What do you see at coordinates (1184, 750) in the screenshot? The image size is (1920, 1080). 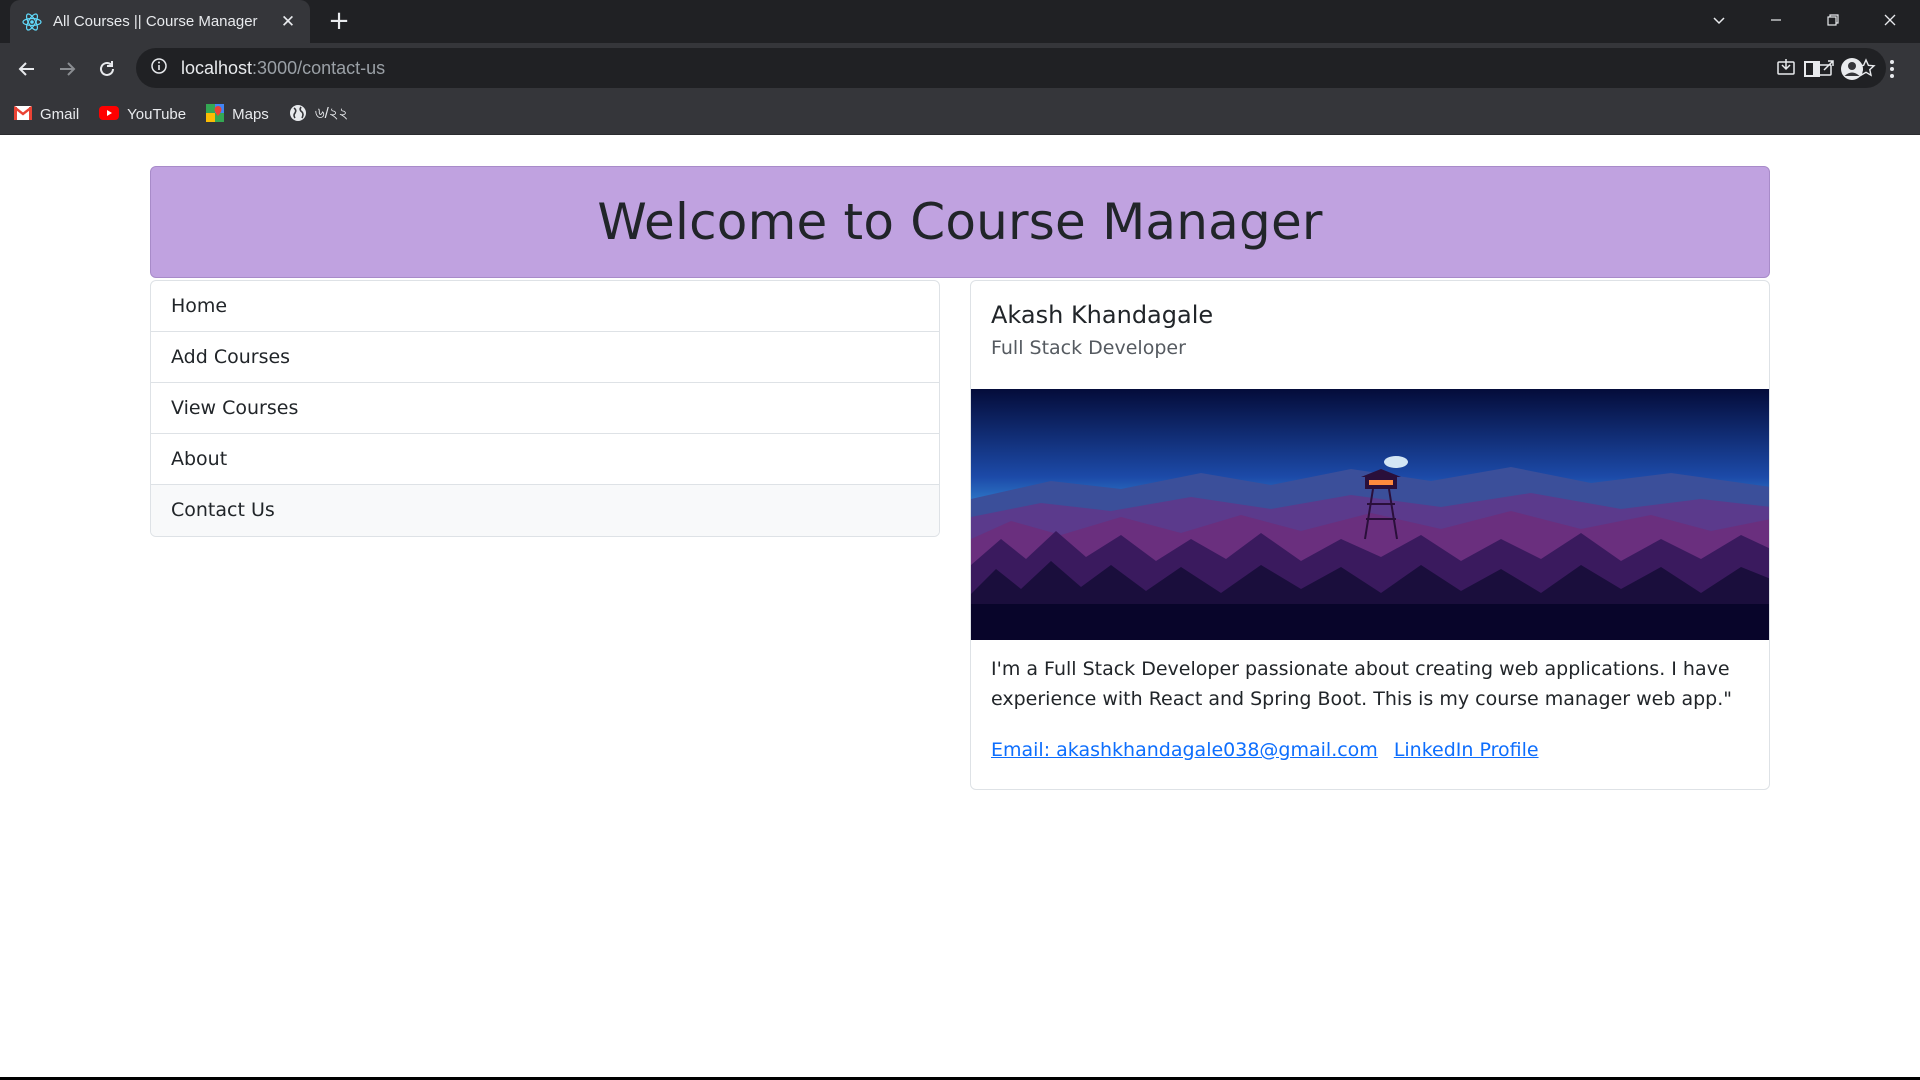 I see `email-link: Email: akashkhandagale038@gmail.com` at bounding box center [1184, 750].